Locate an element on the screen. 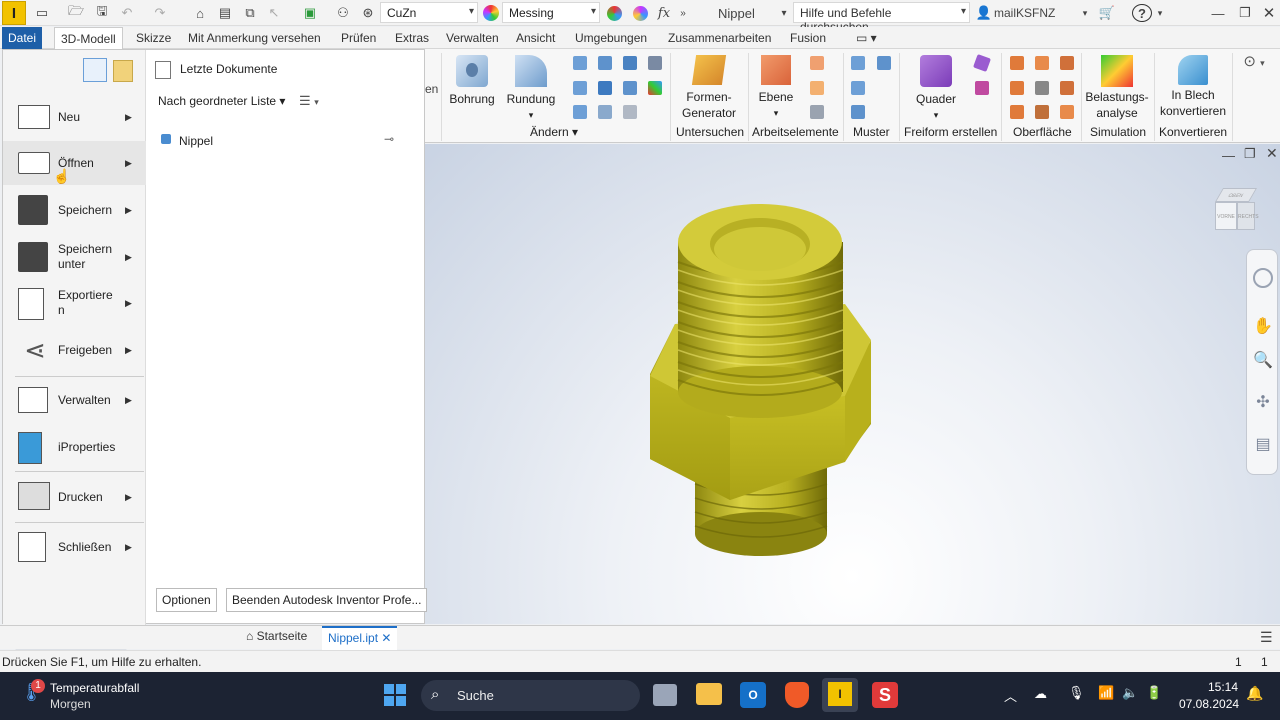  help-icon: ? is located at coordinates (1142, 13).